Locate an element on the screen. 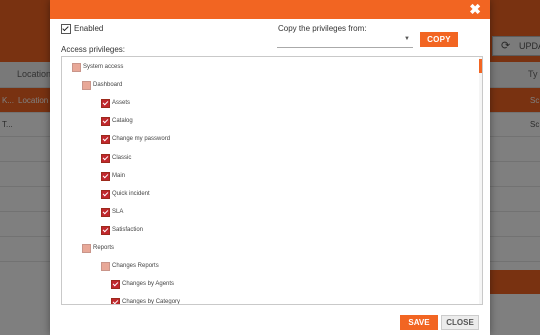 The image size is (540, 335). tree-node-label: Reports is located at coordinates (104, 248).